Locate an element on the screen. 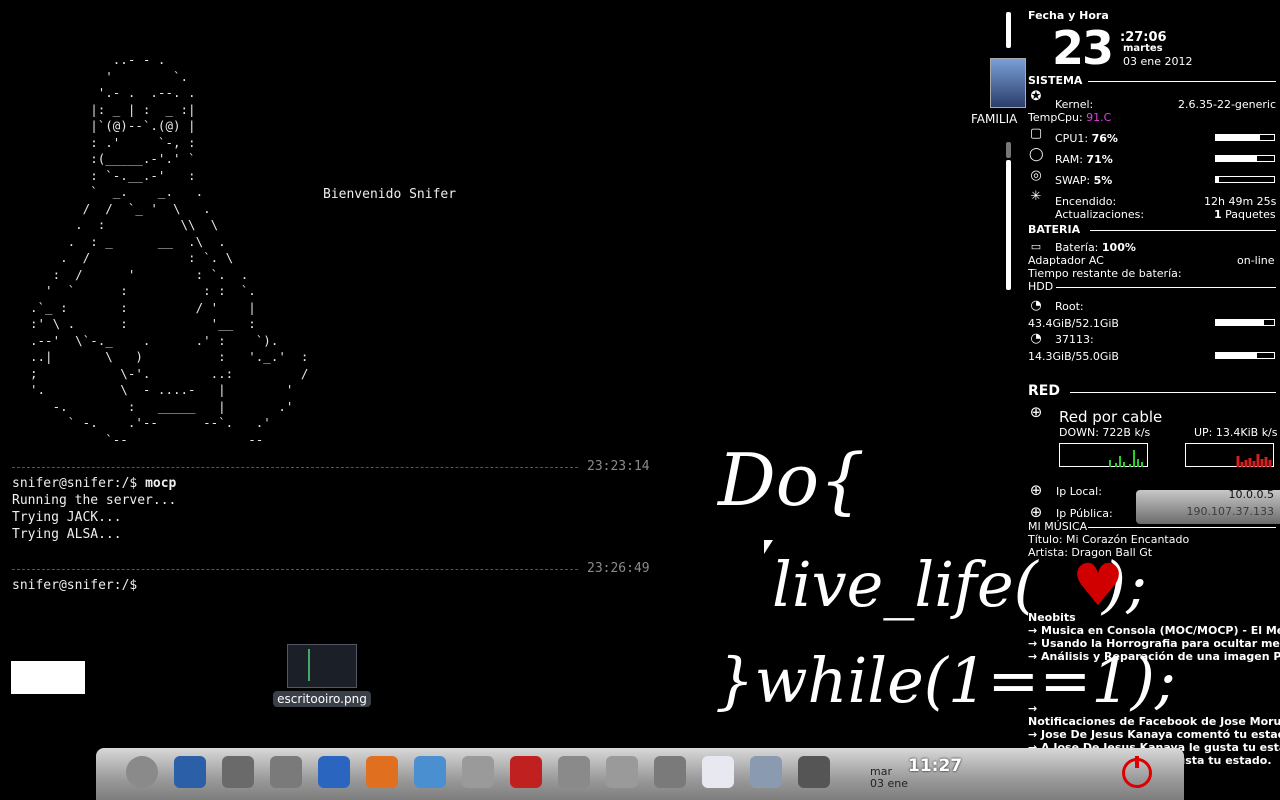 This screenshot has width=1280, height=800. system-monitor-icon-glyph is located at coordinates (526, 772).